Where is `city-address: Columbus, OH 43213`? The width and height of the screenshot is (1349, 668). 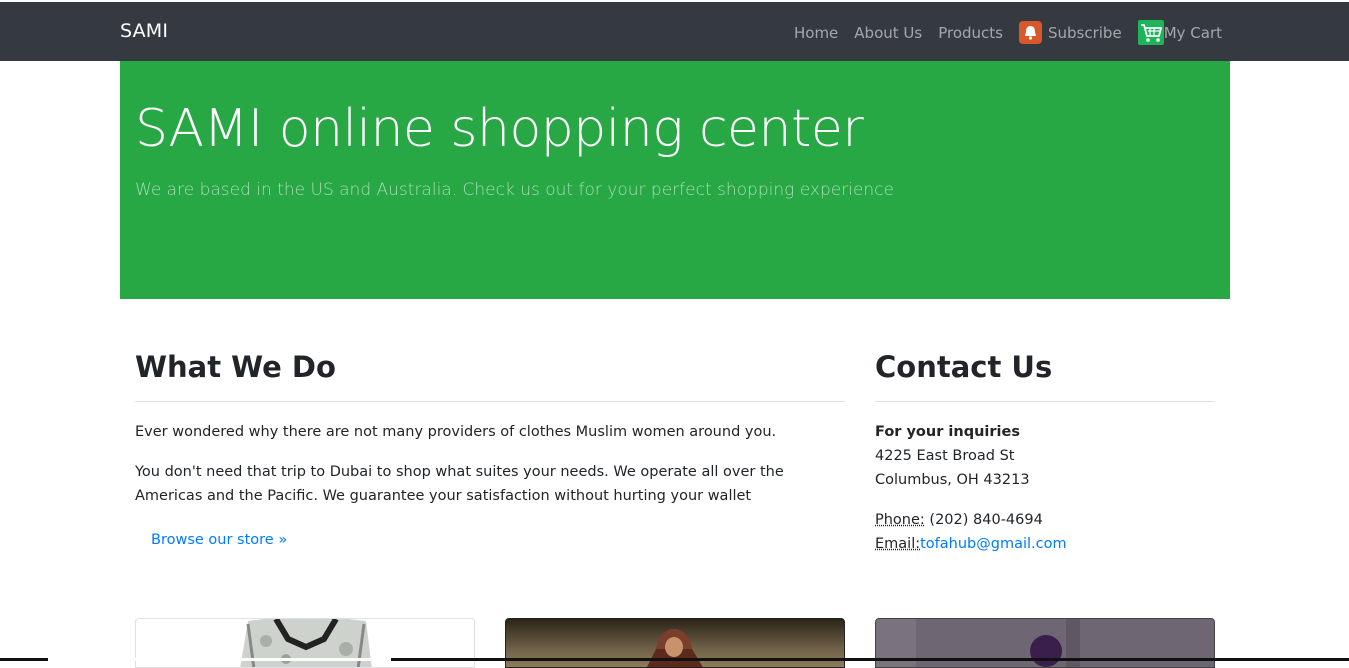 city-address: Columbus, OH 43213 is located at coordinates (952, 480).